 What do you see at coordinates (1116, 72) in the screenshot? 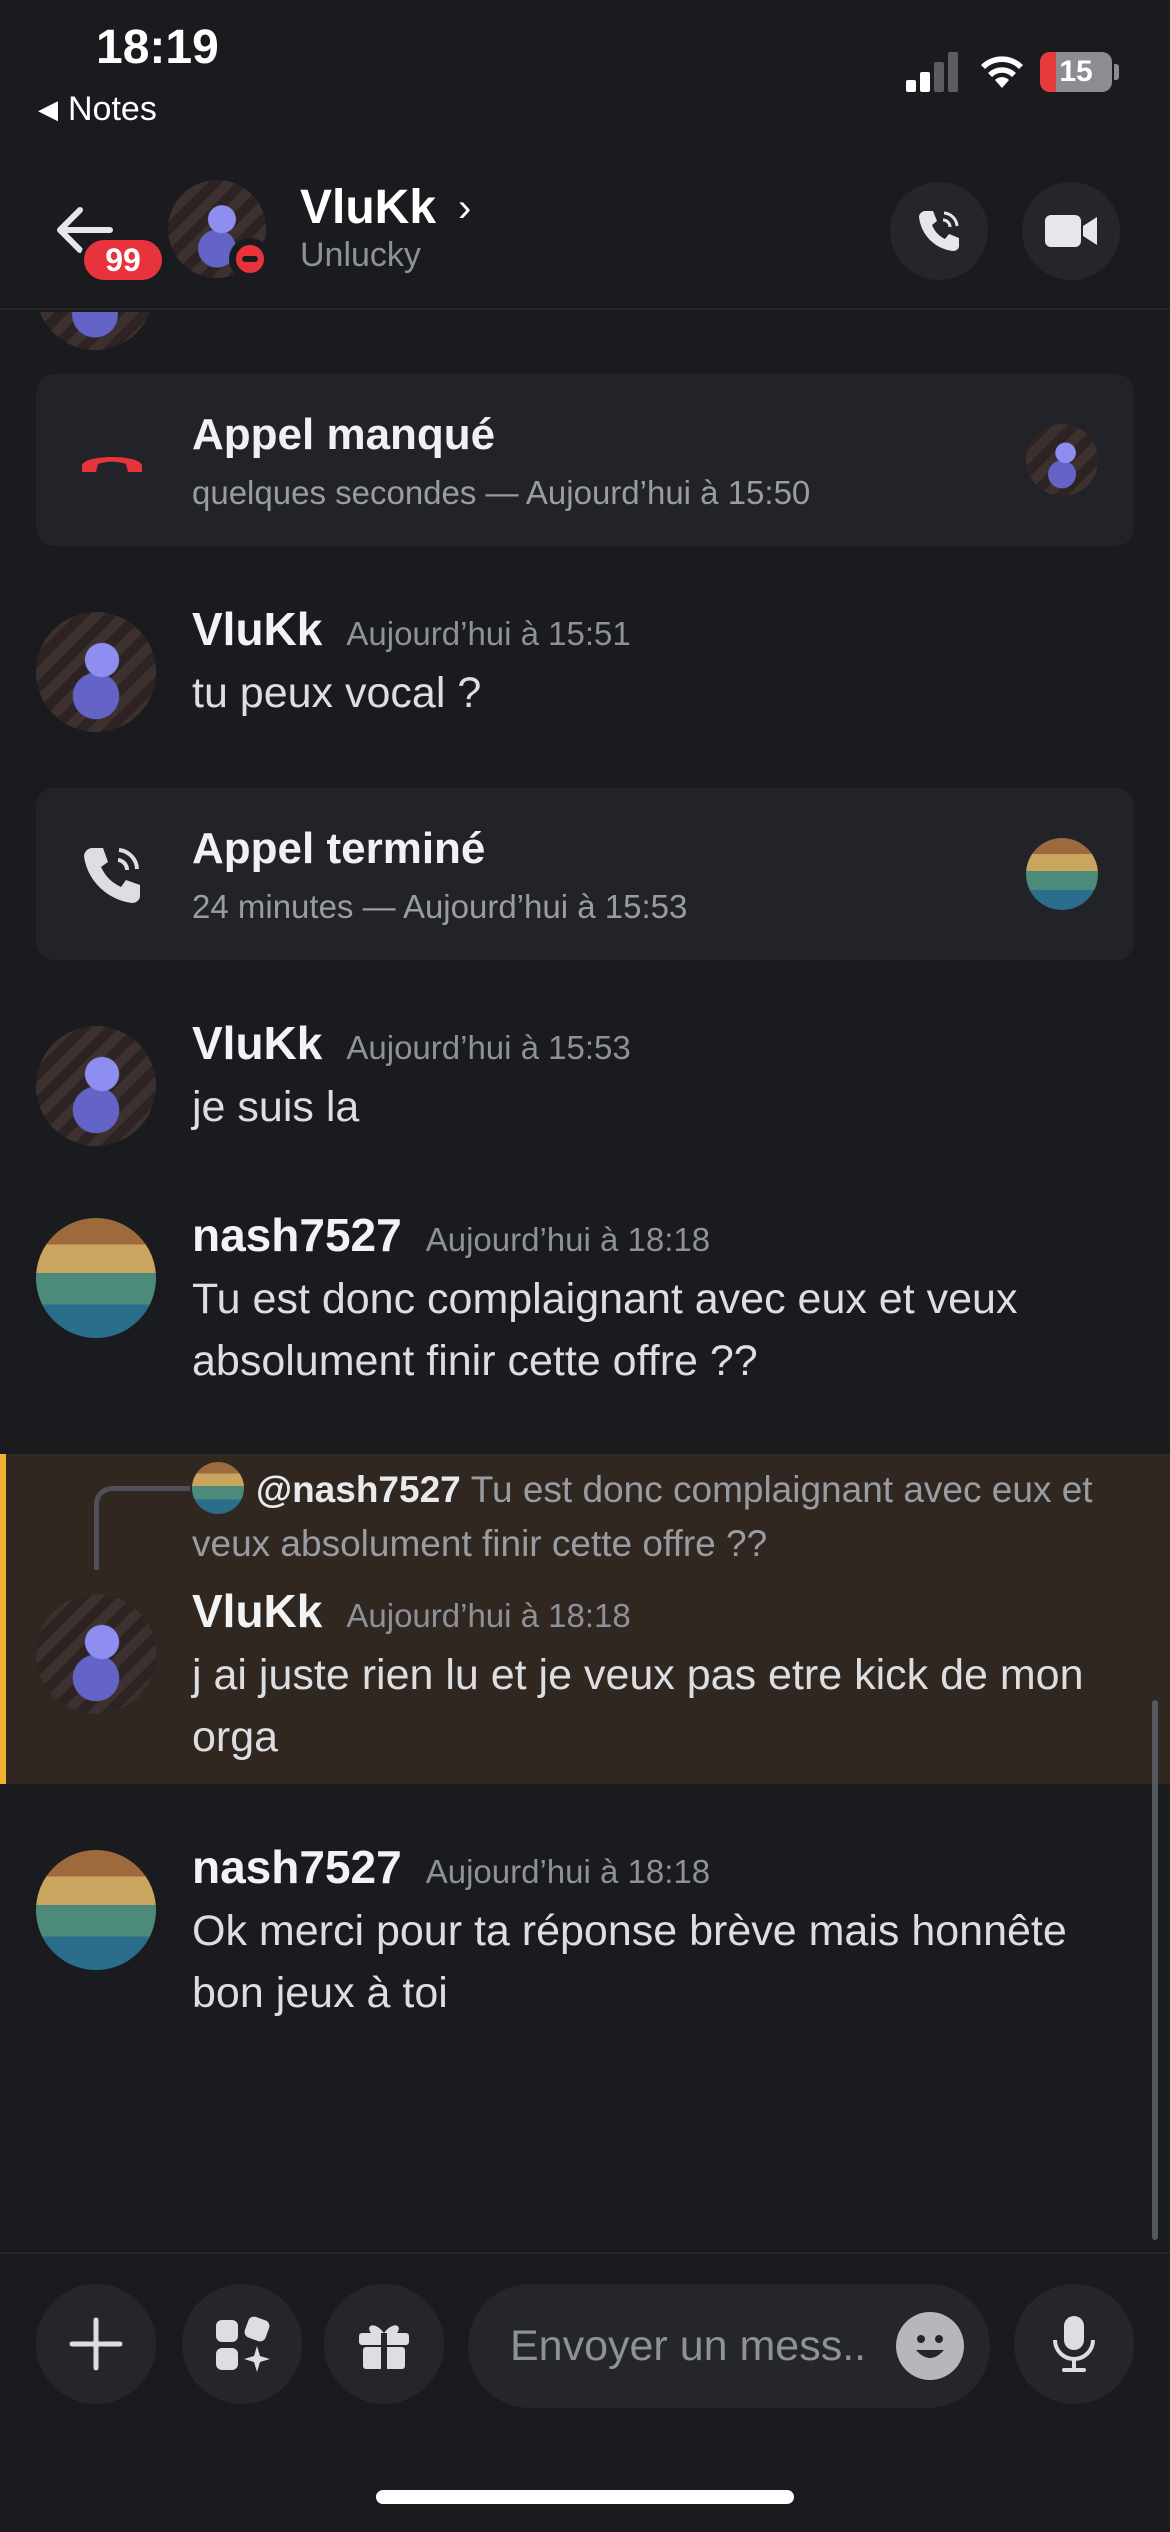
I see `battery-tip` at bounding box center [1116, 72].